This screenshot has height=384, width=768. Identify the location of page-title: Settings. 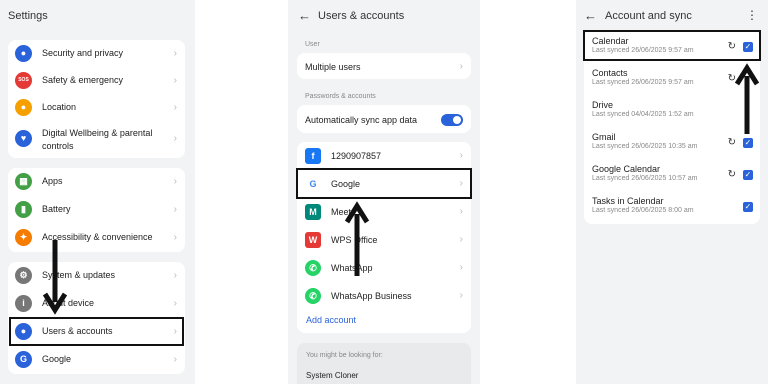
(28, 16).